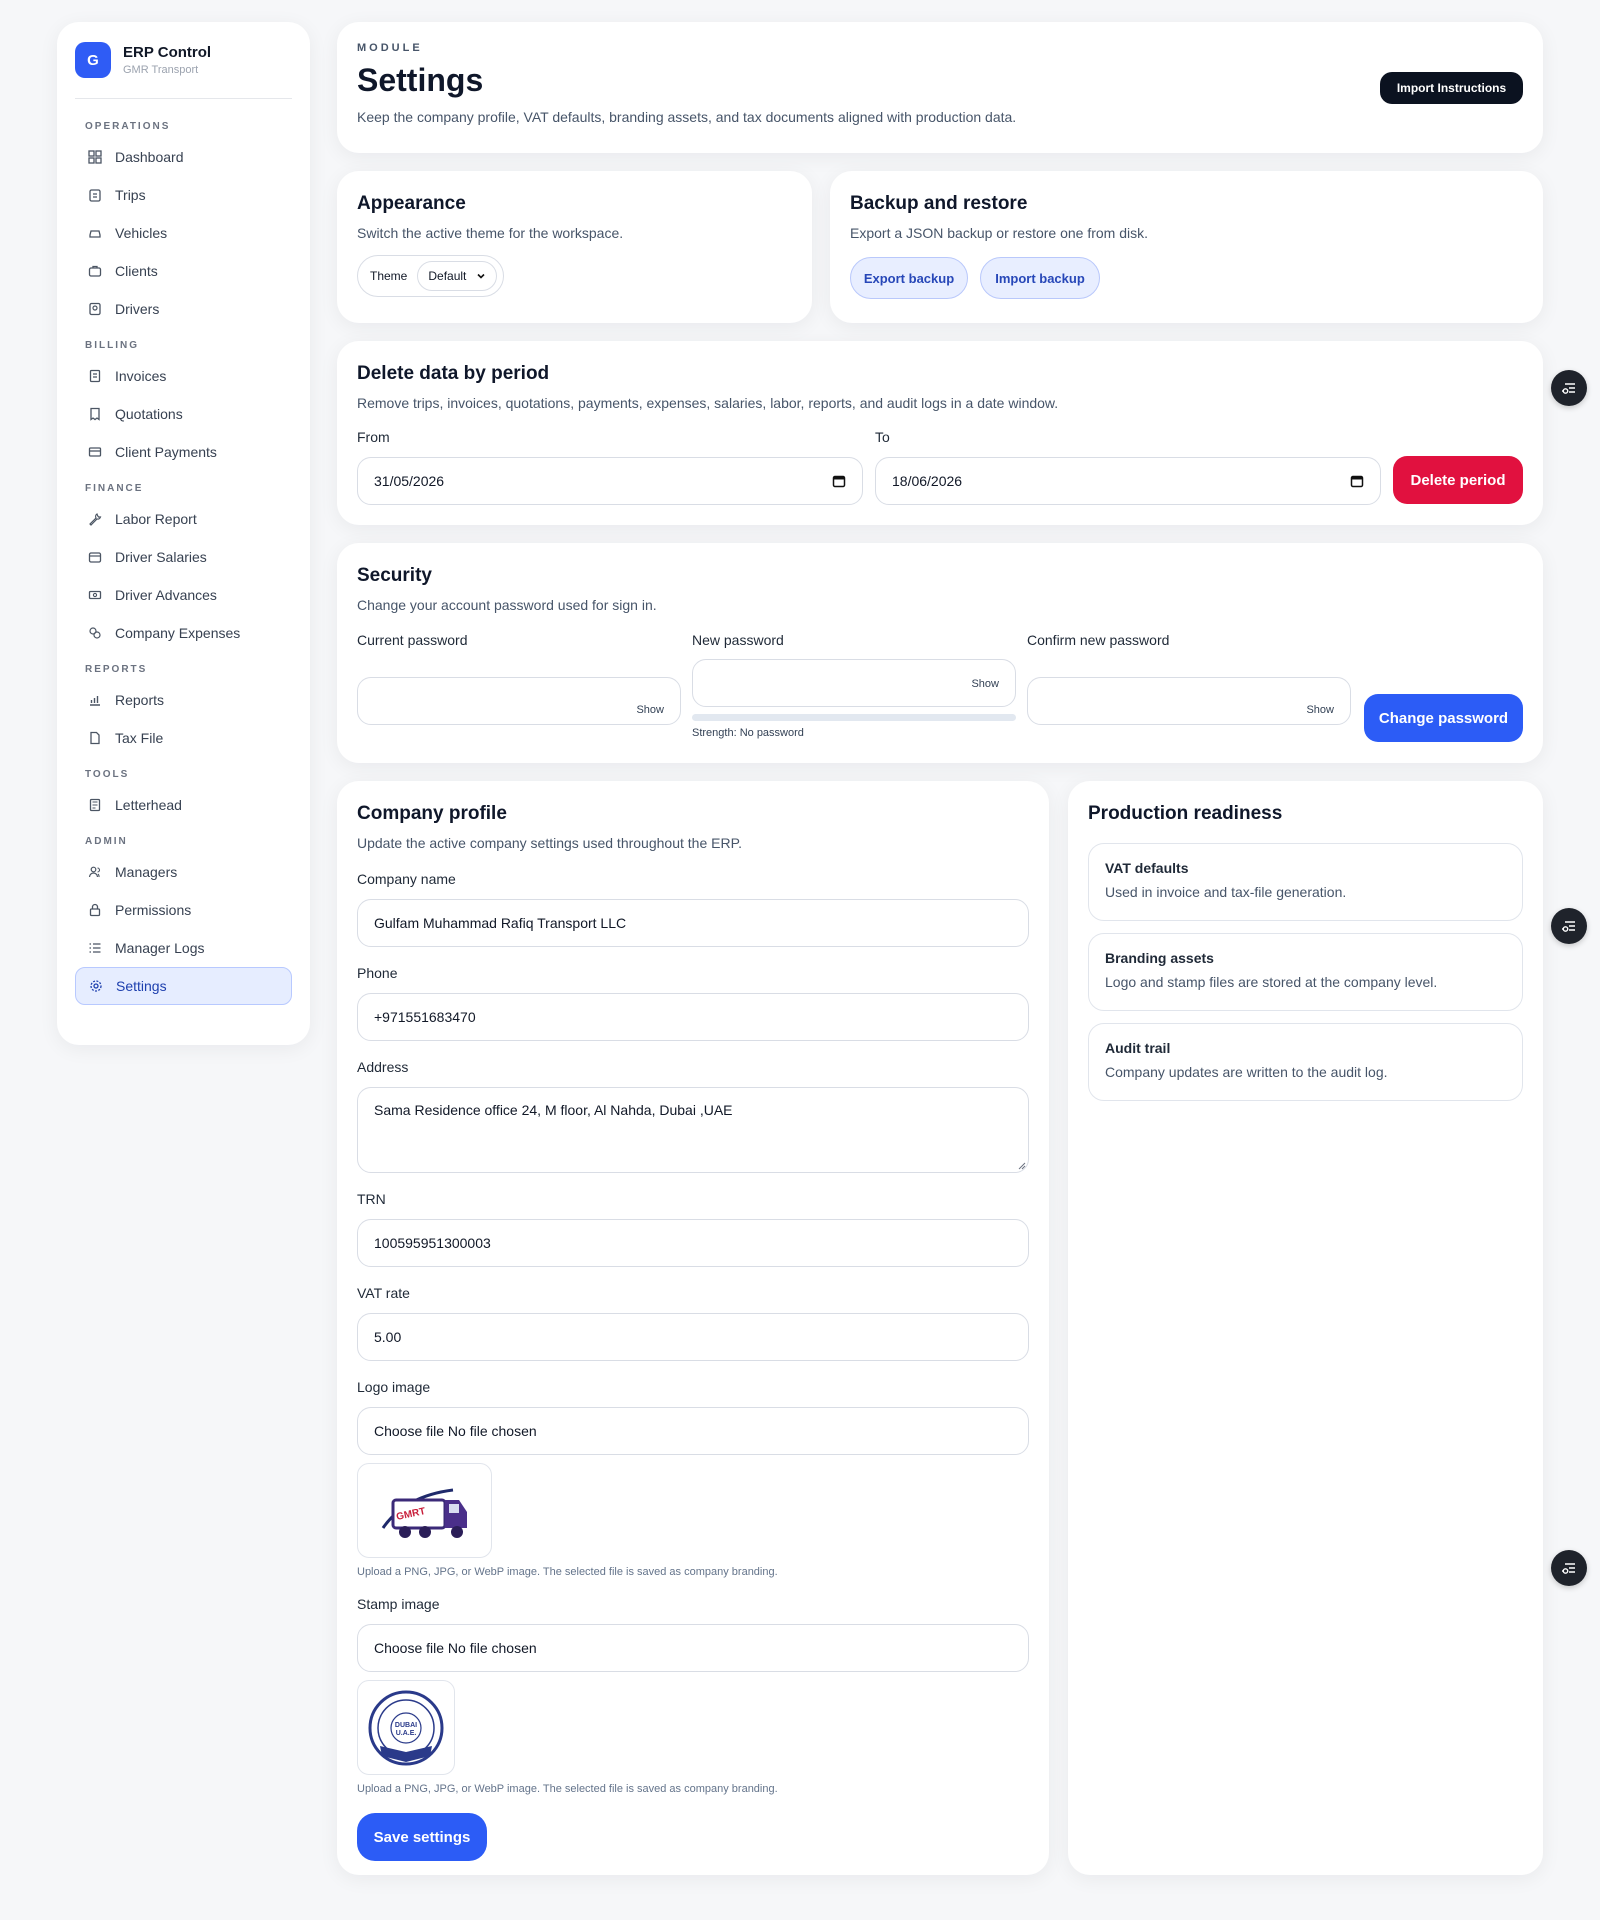 This screenshot has width=1600, height=1920. Describe the element at coordinates (1128, 481) in the screenshot. I see `to-date-input: 18/06/2026` at that location.